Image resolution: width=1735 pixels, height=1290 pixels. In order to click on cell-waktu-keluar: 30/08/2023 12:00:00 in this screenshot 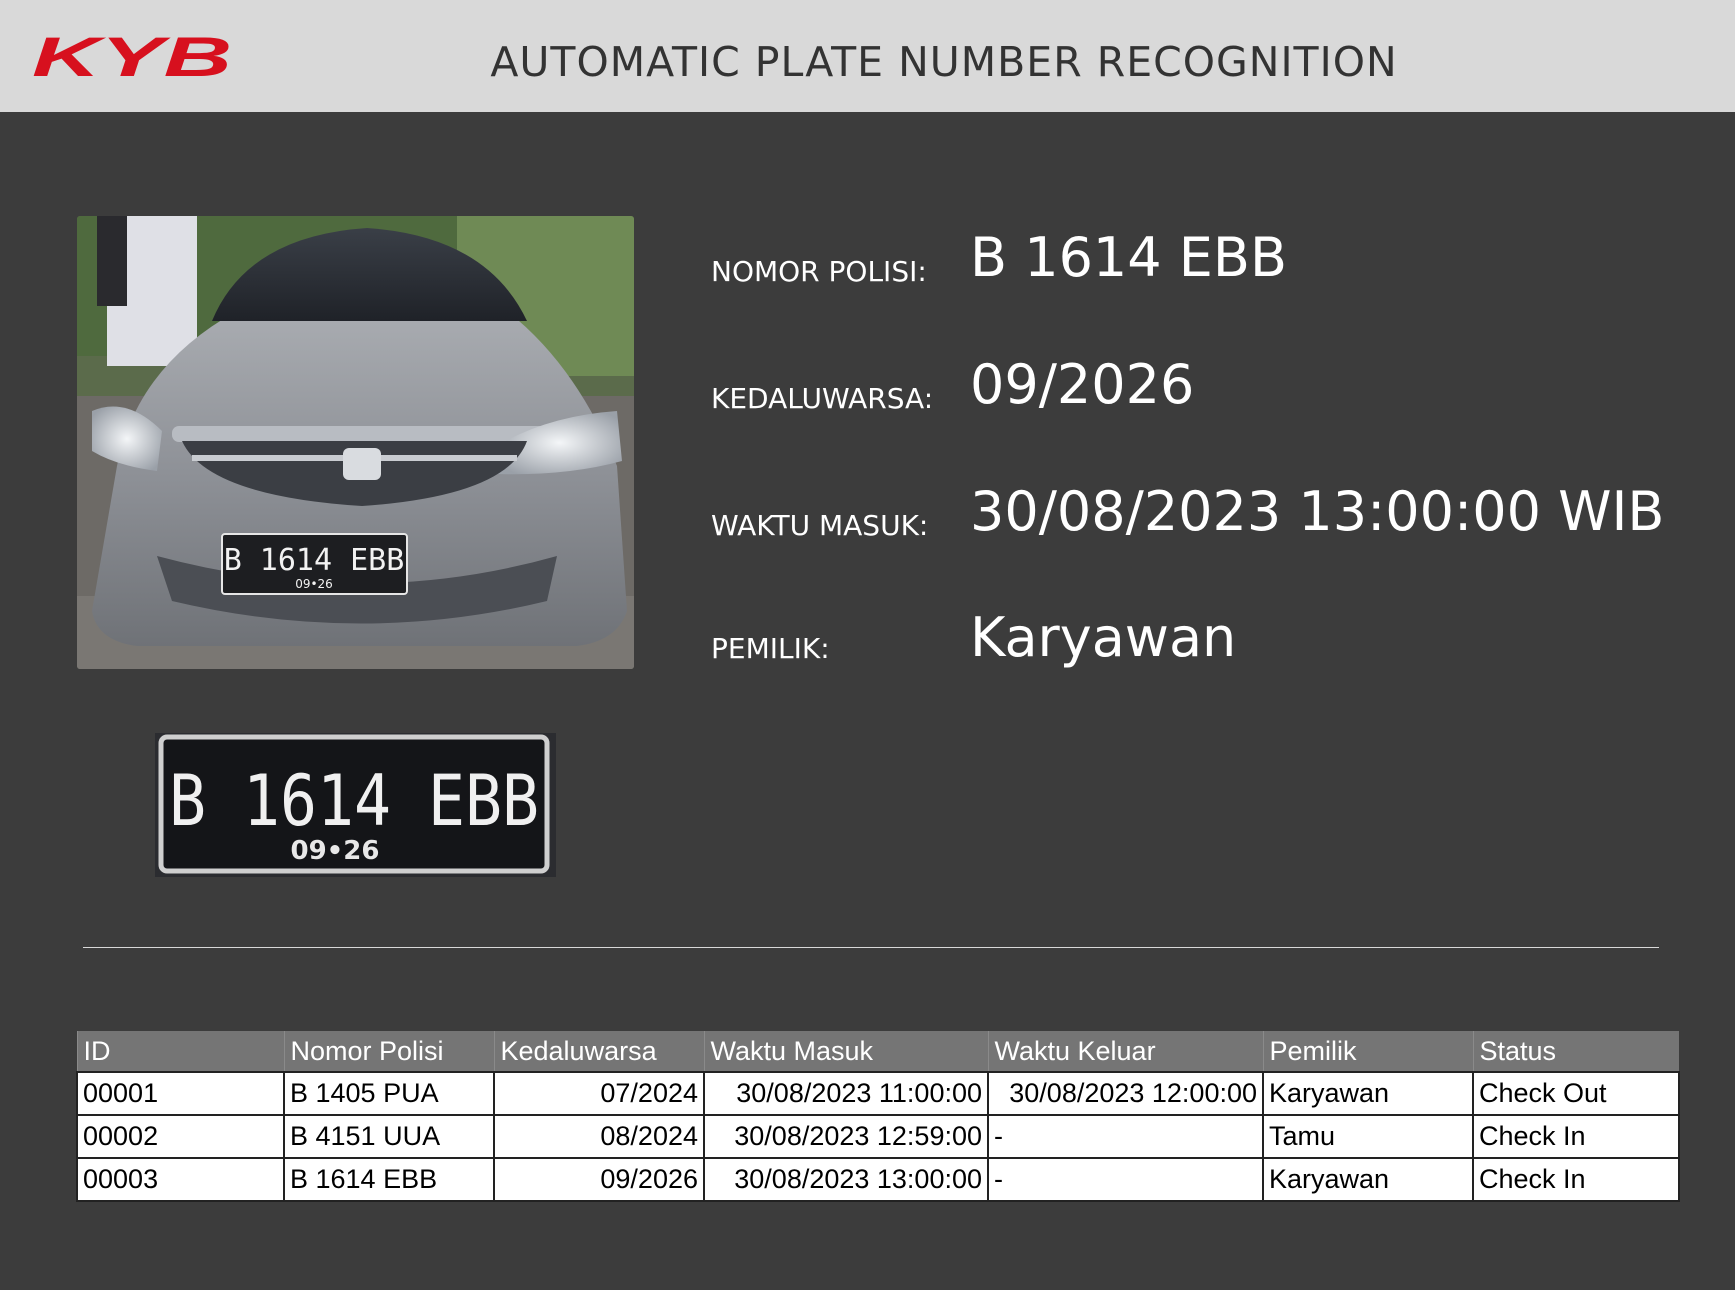, I will do `click(1125, 1093)`.